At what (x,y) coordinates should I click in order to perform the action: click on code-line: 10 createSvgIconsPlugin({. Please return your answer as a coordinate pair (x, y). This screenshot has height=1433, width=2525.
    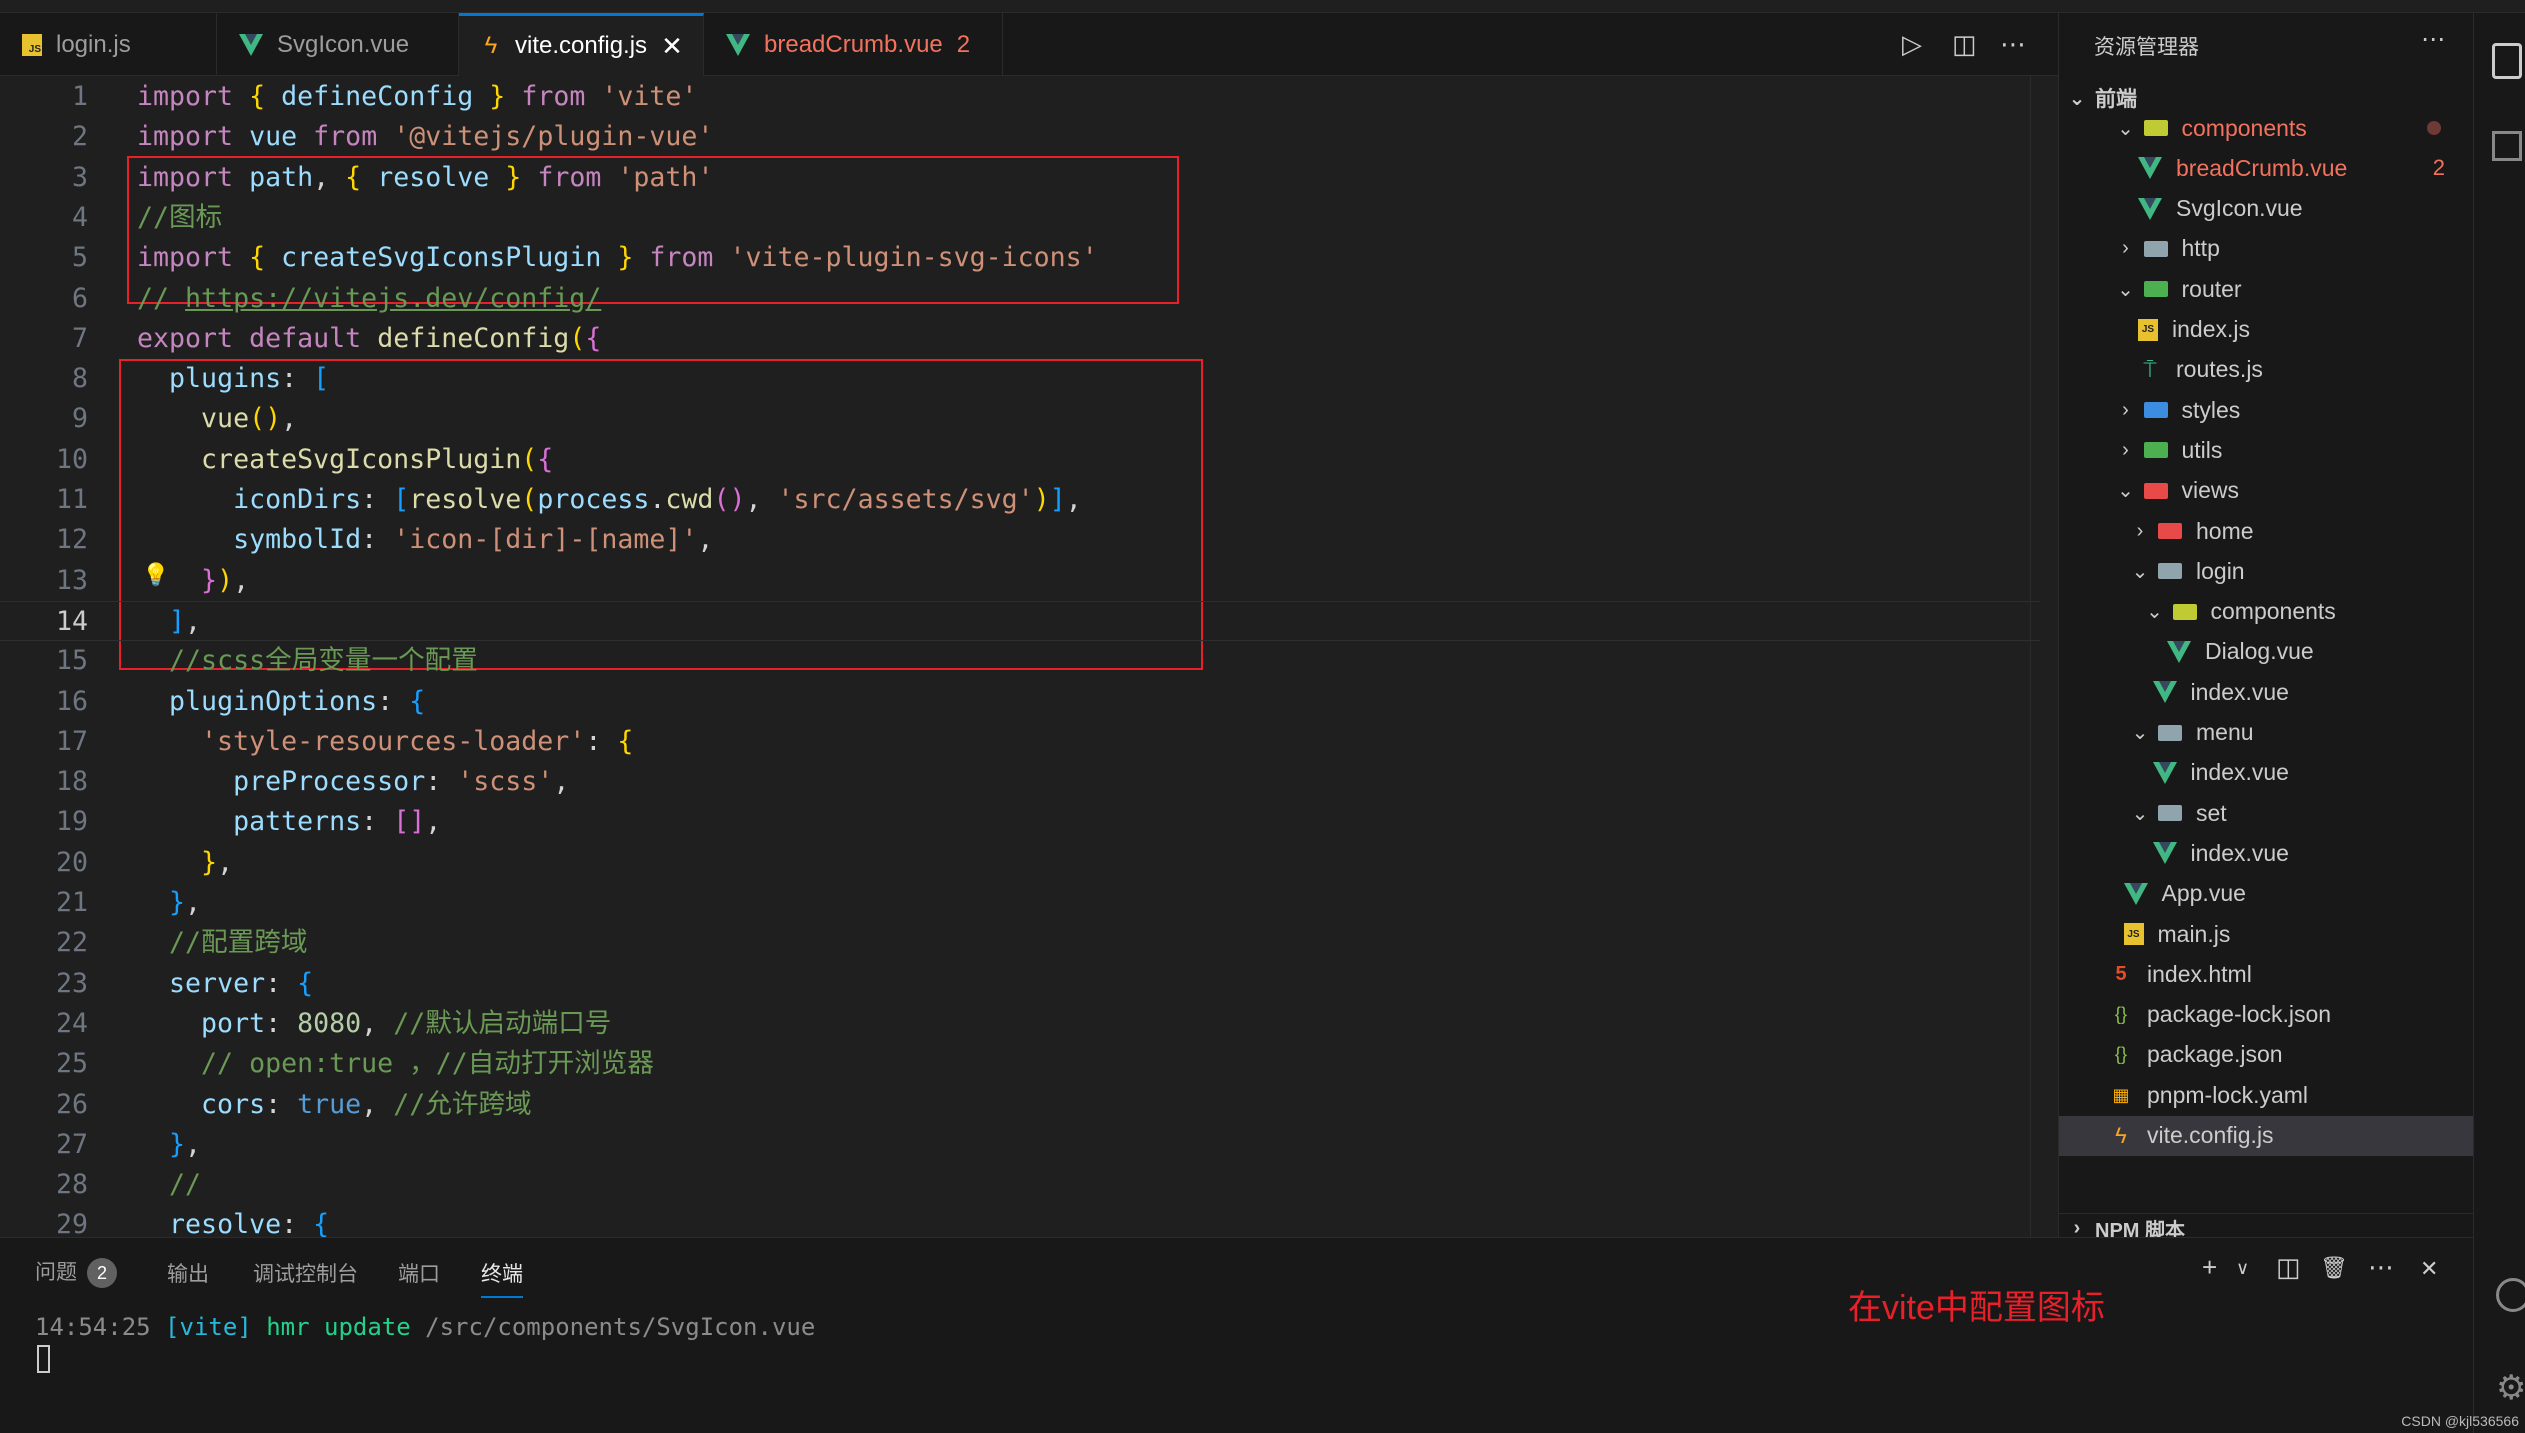
    Looking at the image, I should click on (1020, 460).